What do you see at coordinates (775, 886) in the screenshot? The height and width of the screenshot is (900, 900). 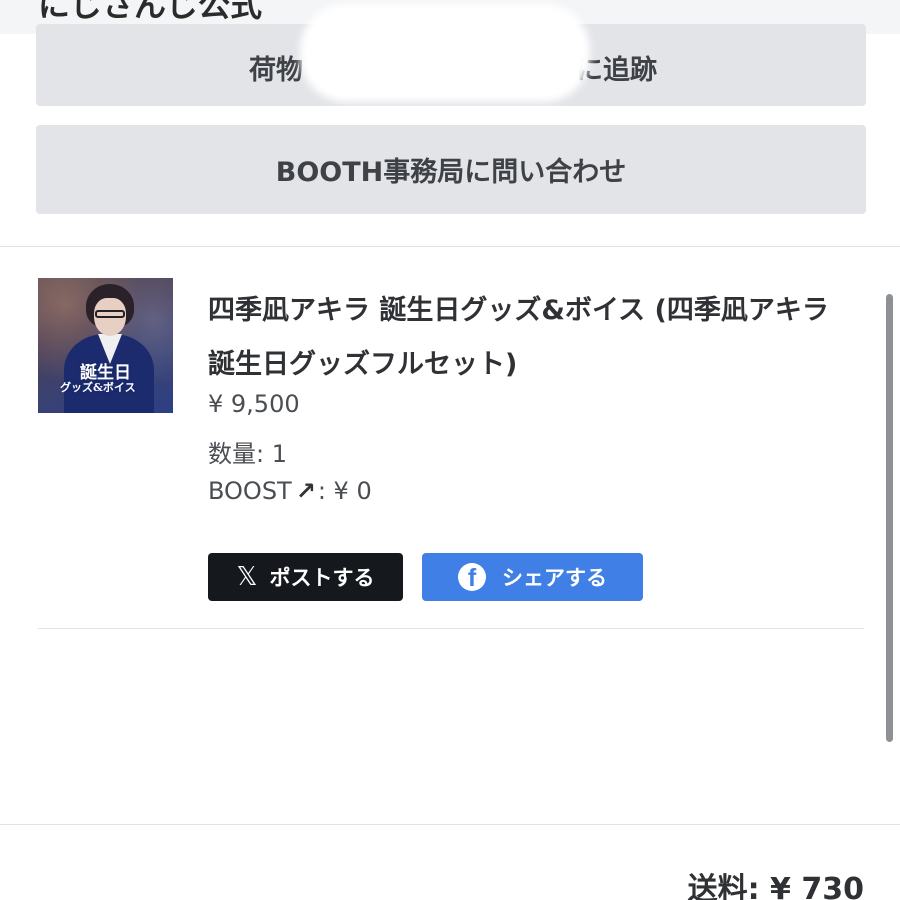 I see `shipping-fee: 送料: ¥ 730` at bounding box center [775, 886].